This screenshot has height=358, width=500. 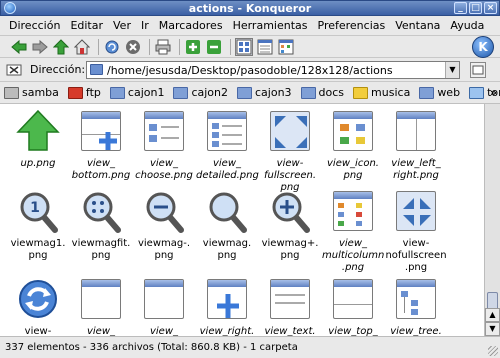 I want to click on bookmark-samba: samba, so click(x=31, y=92).